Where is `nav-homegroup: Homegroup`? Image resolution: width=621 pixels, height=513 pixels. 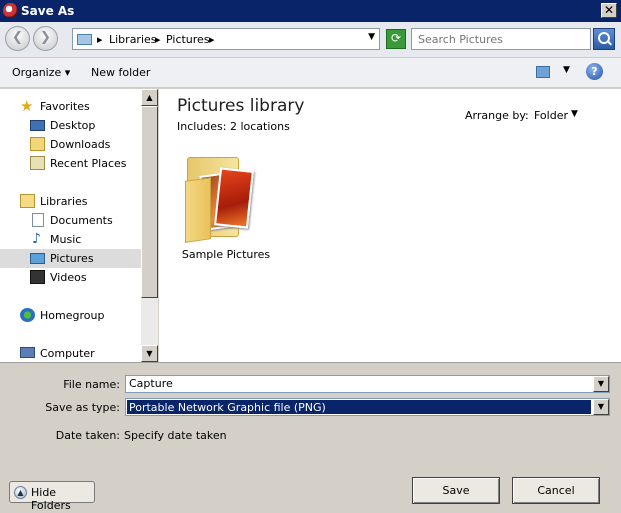 nav-homegroup: Homegroup is located at coordinates (70, 315).